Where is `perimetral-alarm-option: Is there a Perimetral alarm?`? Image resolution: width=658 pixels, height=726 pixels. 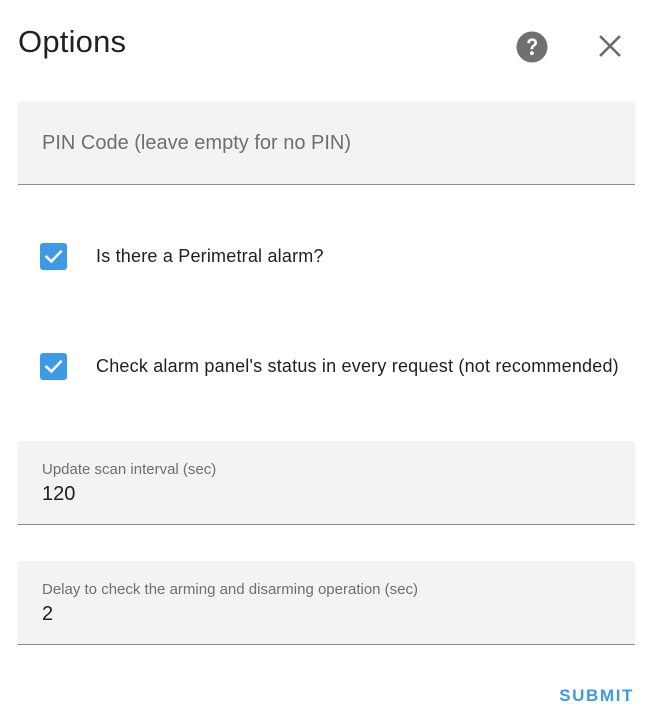
perimetral-alarm-option: Is there a Perimetral alarm? is located at coordinates (182, 256).